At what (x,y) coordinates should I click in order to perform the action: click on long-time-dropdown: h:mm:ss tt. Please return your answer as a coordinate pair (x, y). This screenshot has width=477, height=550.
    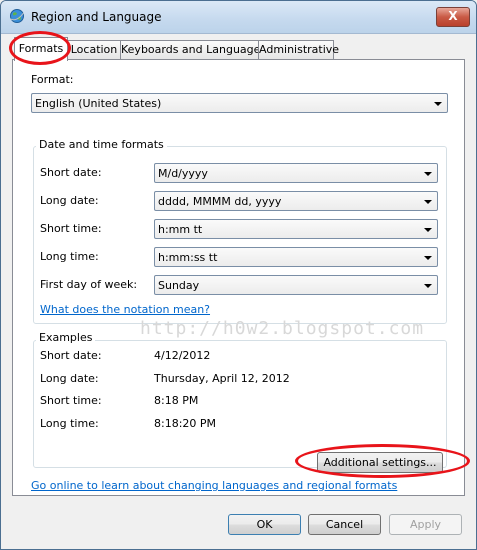
    Looking at the image, I should click on (296, 257).